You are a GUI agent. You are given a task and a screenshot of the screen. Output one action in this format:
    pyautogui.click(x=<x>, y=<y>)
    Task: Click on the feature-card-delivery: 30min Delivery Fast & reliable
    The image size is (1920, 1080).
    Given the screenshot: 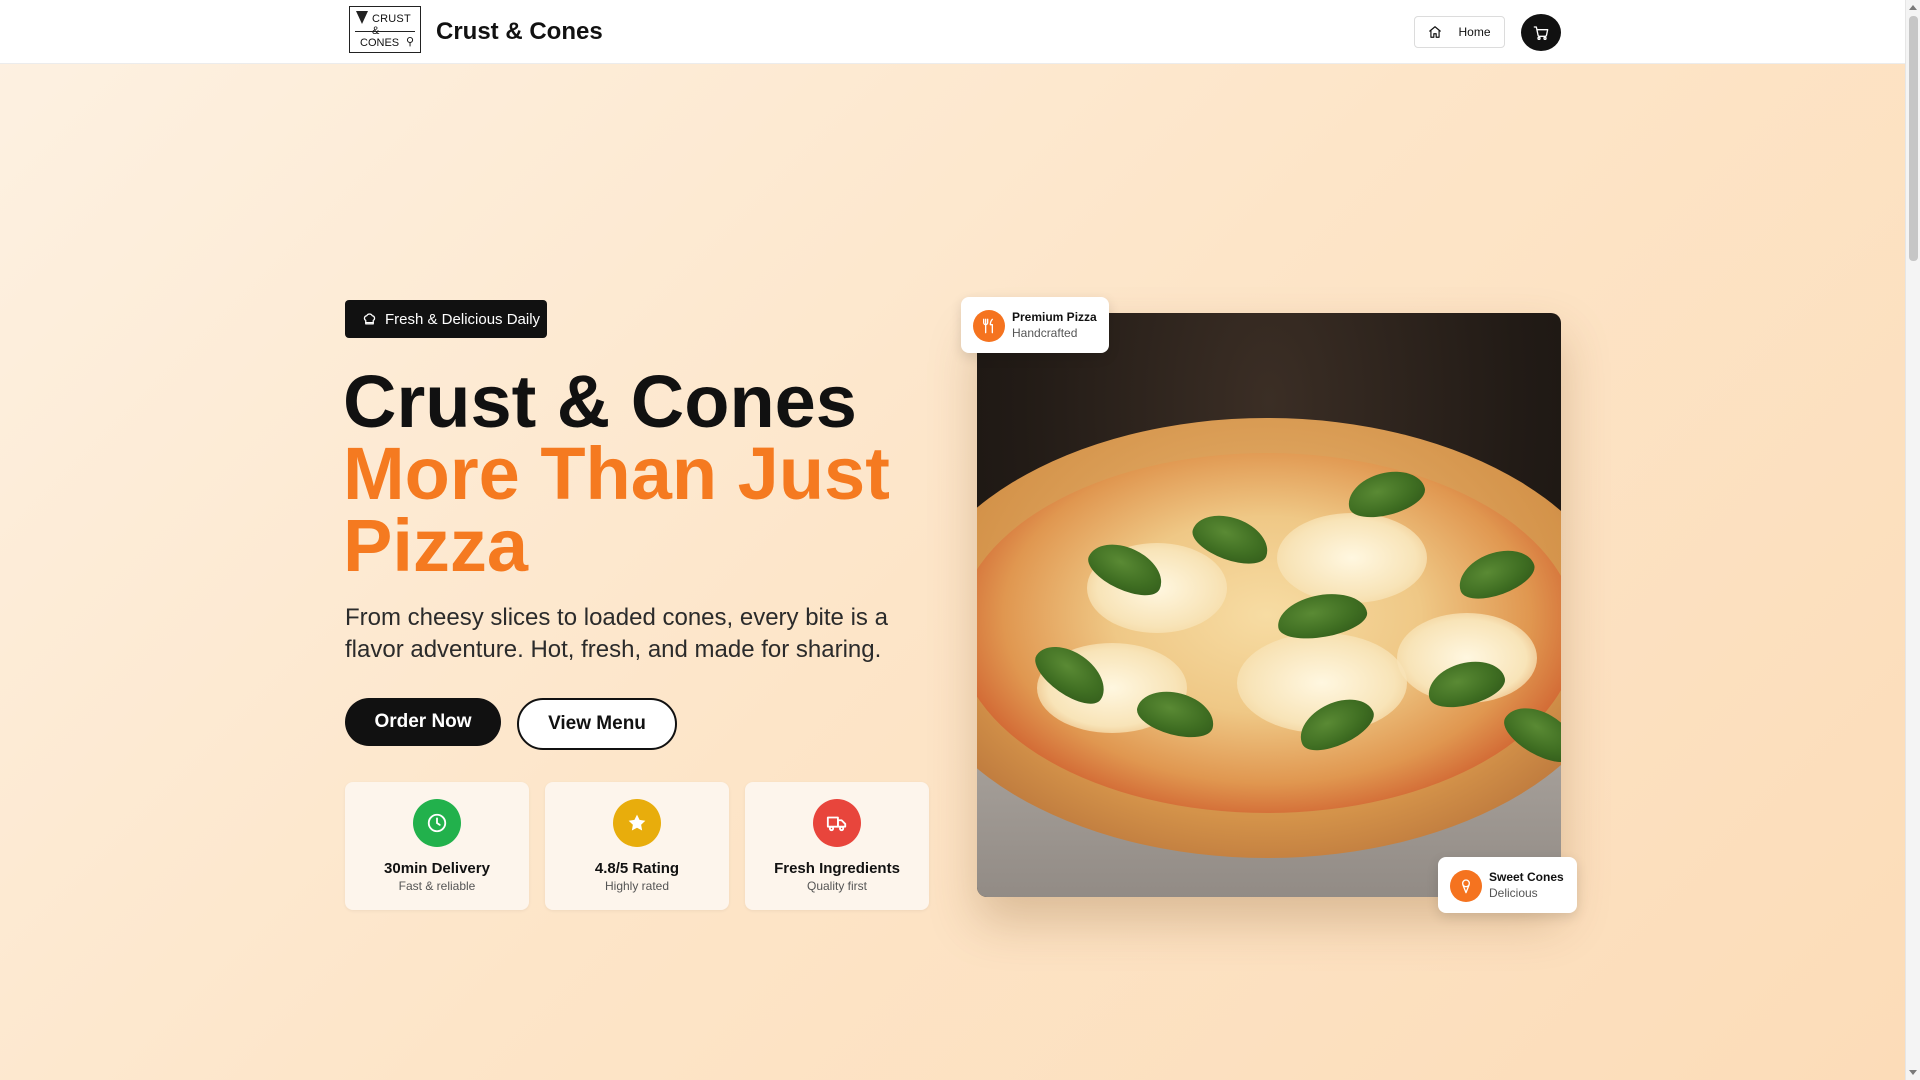 What is the action you would take?
    pyautogui.click(x=437, y=846)
    